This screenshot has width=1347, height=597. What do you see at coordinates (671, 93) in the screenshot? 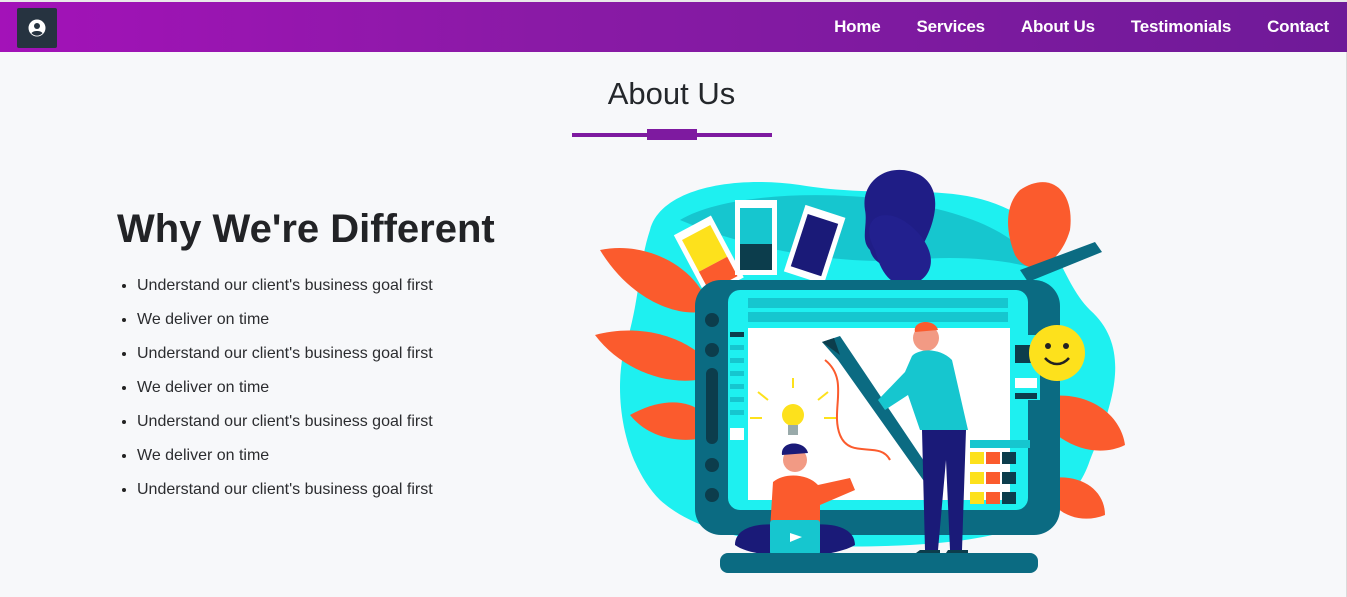
I see `section-title: About Us` at bounding box center [671, 93].